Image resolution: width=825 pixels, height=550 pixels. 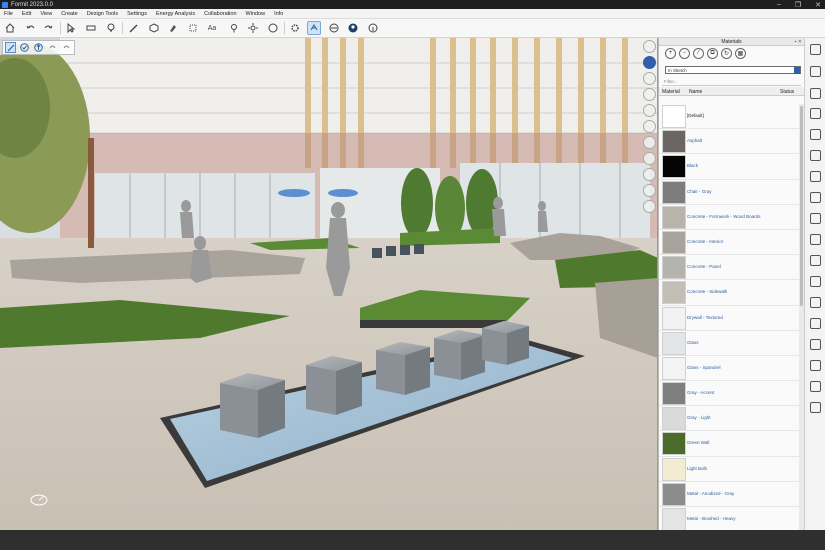 What do you see at coordinates (52, 47) in the screenshot?
I see `viewport-undo-icon` at bounding box center [52, 47].